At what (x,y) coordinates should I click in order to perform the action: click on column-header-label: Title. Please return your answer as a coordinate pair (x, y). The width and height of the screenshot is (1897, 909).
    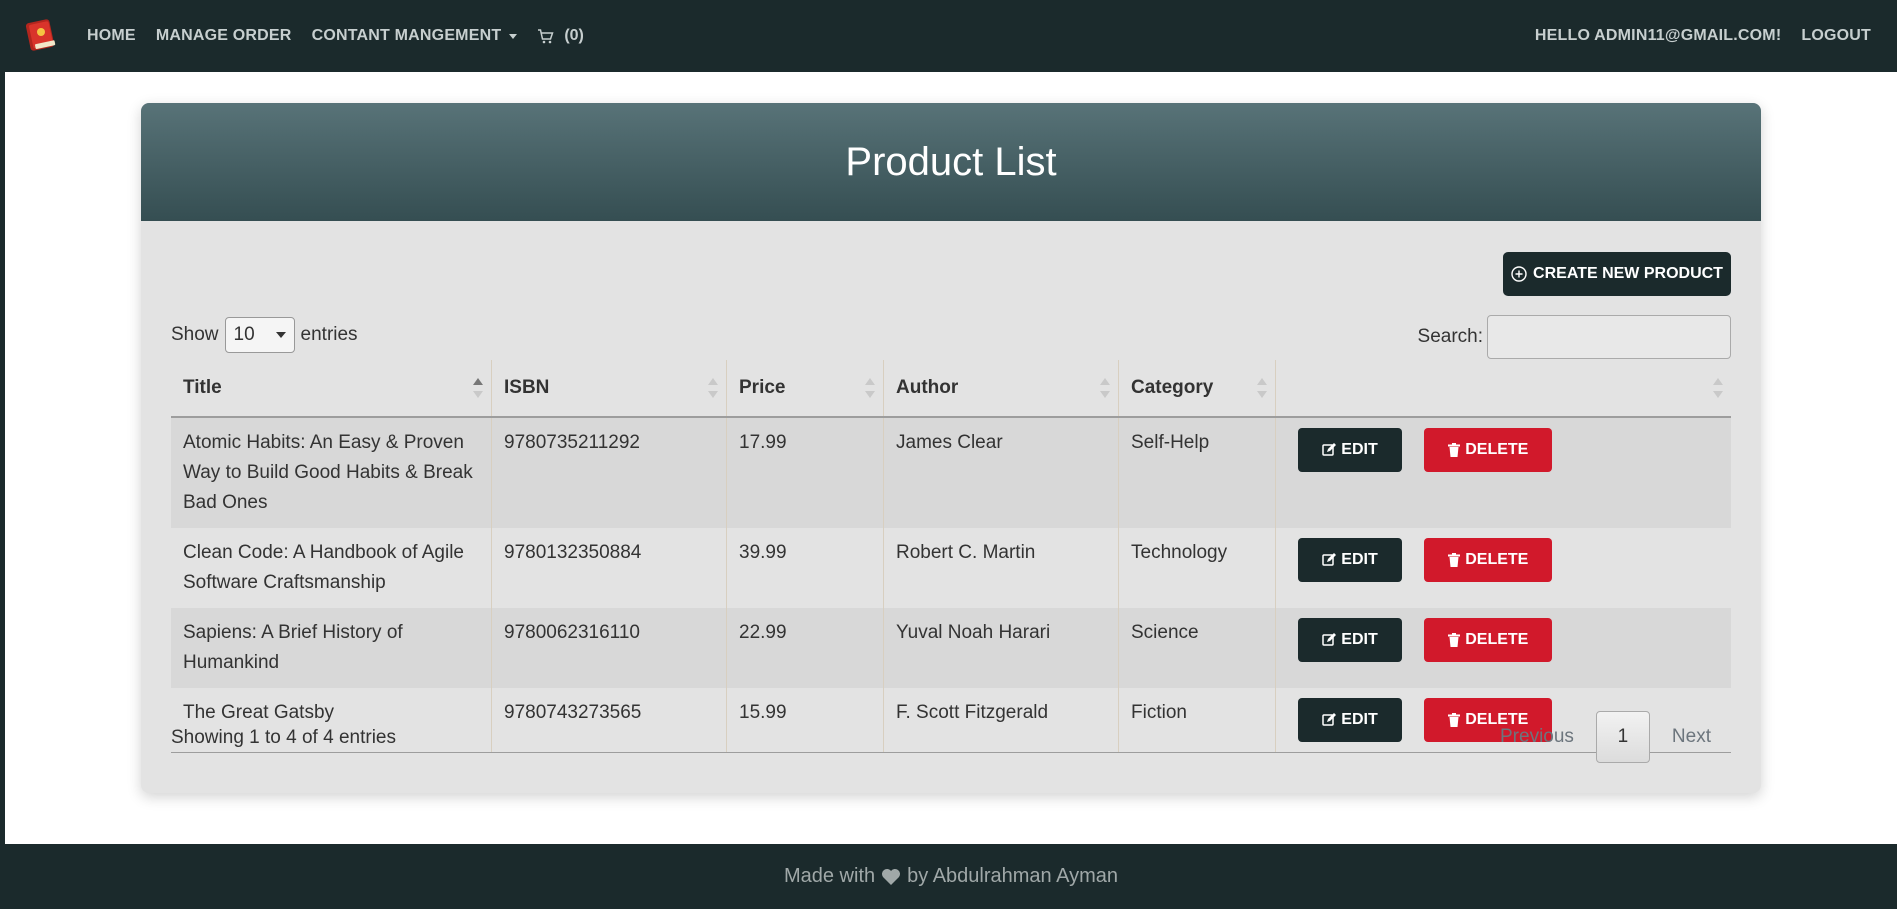
    Looking at the image, I should click on (202, 387).